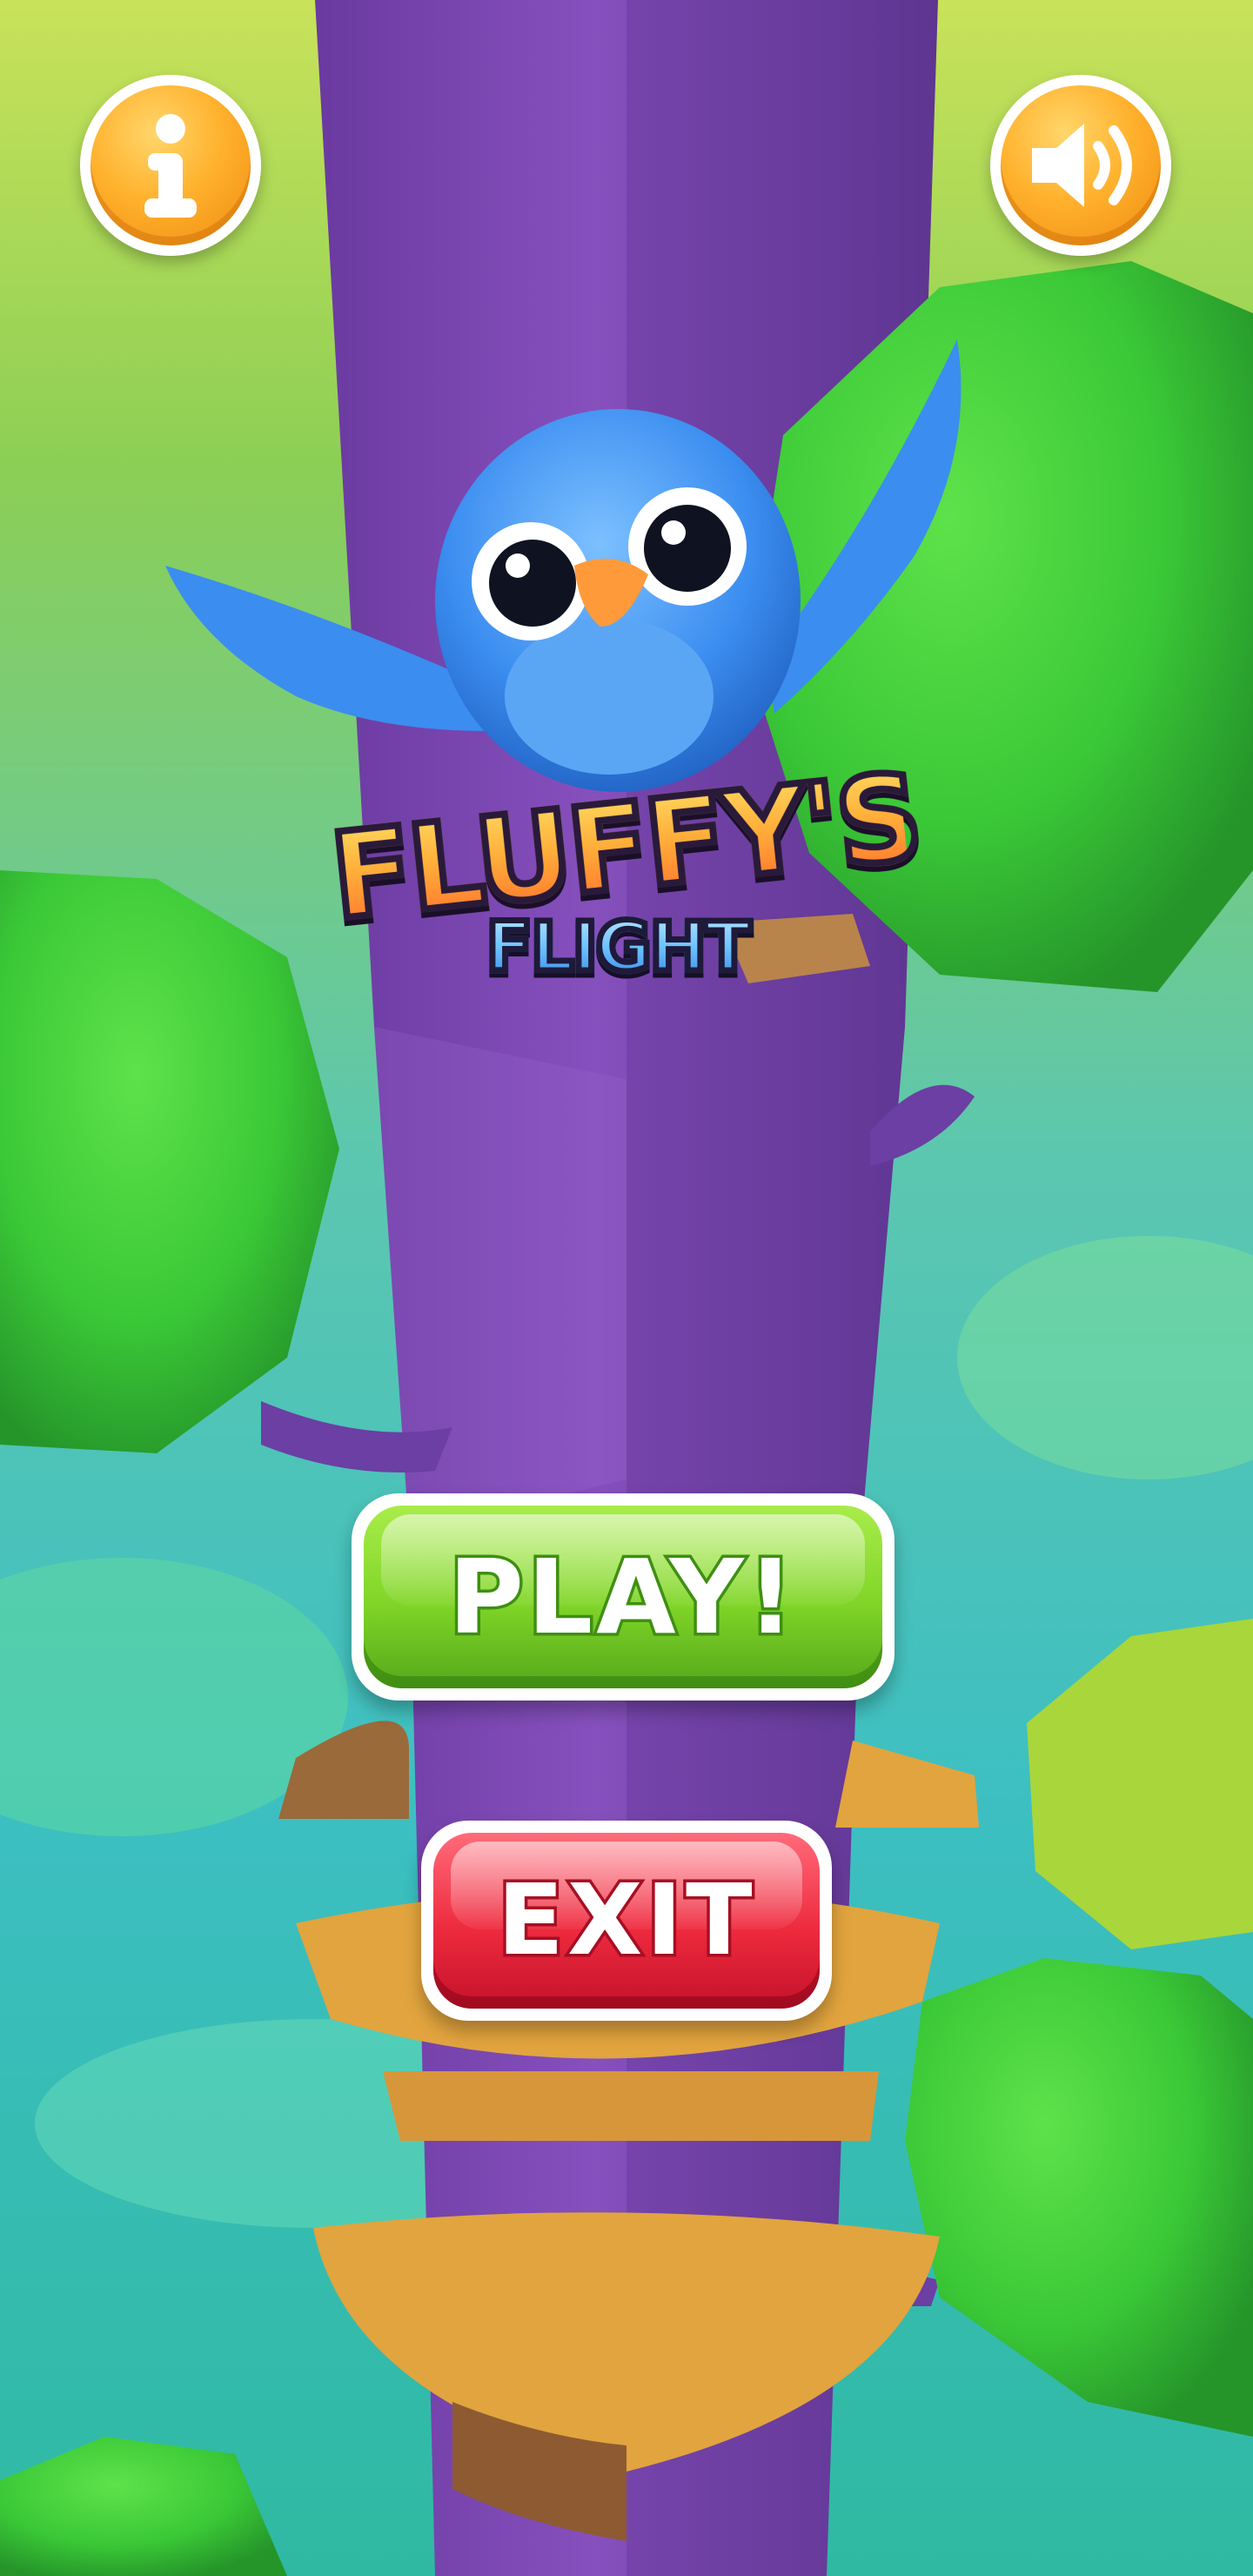 Image resolution: width=1253 pixels, height=2576 pixels. What do you see at coordinates (518, 566) in the screenshot?
I see `bird-left-eye-shine` at bounding box center [518, 566].